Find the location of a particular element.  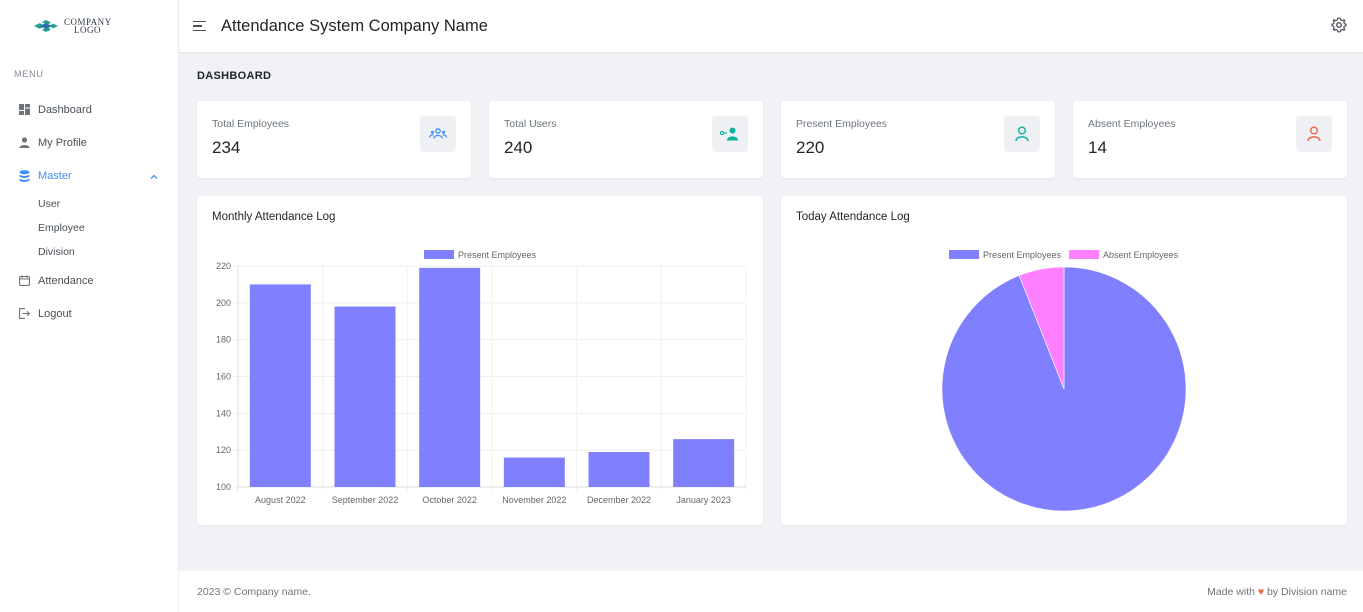

user-icon is located at coordinates (24, 143).